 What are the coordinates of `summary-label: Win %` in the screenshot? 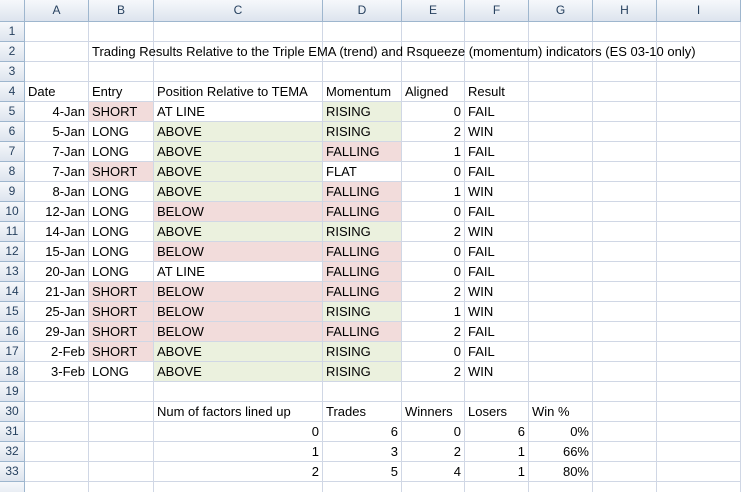 It's located at (561, 412).